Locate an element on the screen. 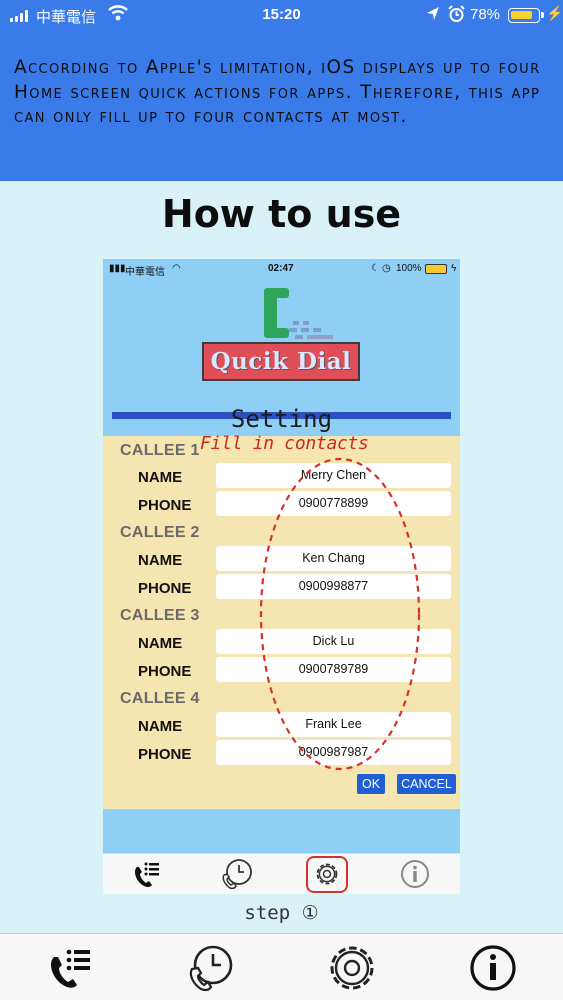  callee-3-title: CALLEE 3 is located at coordinates (160, 615).